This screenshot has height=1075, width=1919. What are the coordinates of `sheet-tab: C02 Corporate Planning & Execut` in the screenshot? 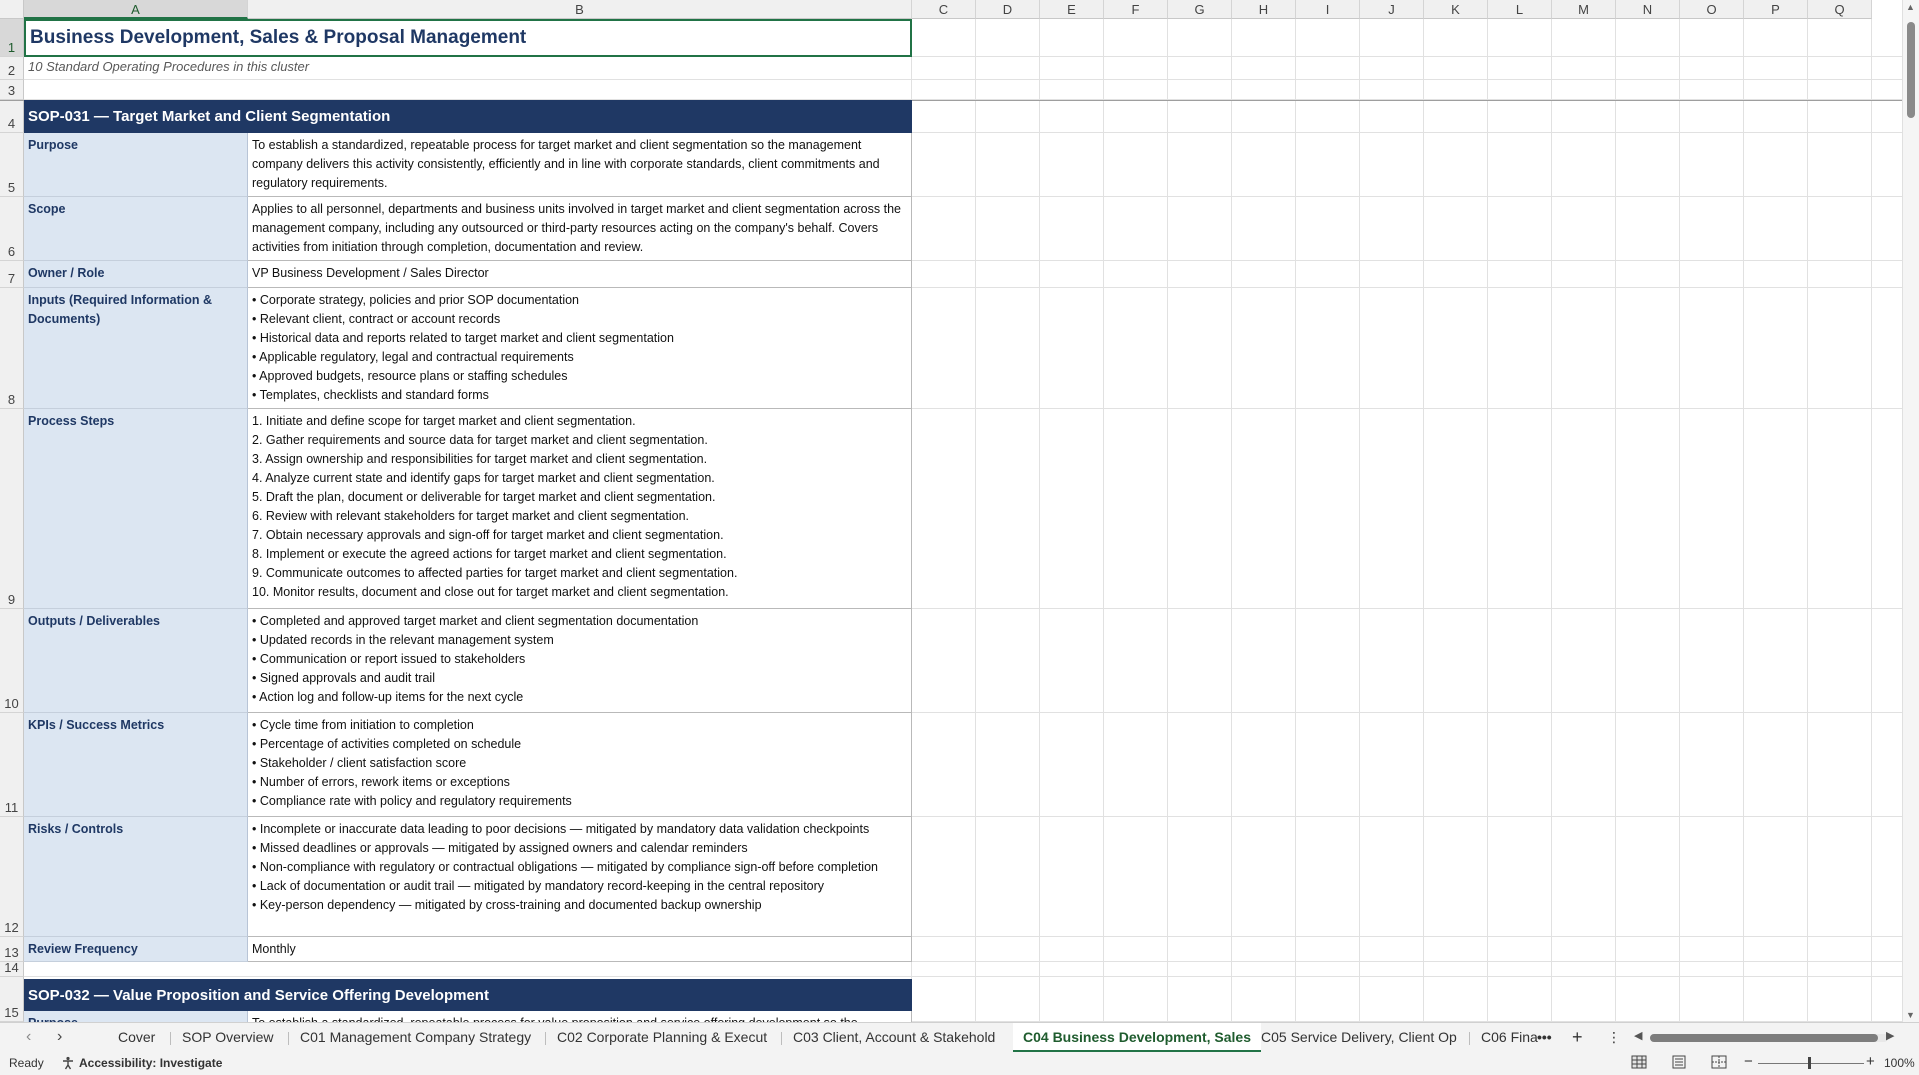 It's located at (662, 1037).